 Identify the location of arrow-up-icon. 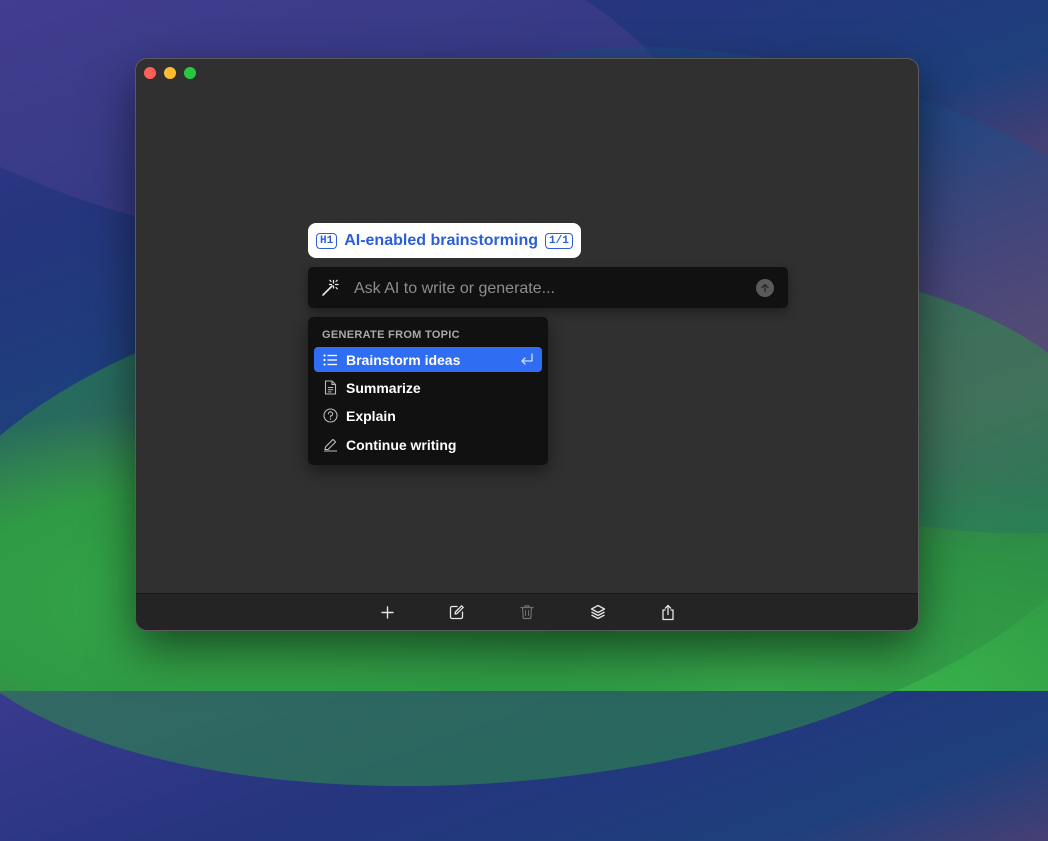
(765, 288).